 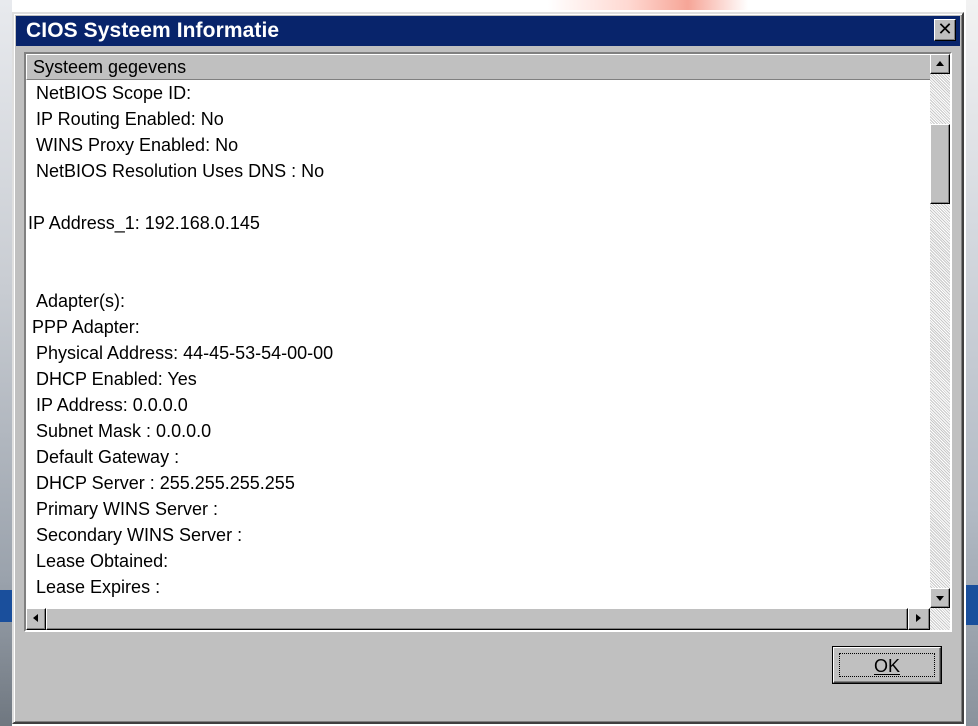 I want to click on ok-button: OK, so click(x=887, y=665).